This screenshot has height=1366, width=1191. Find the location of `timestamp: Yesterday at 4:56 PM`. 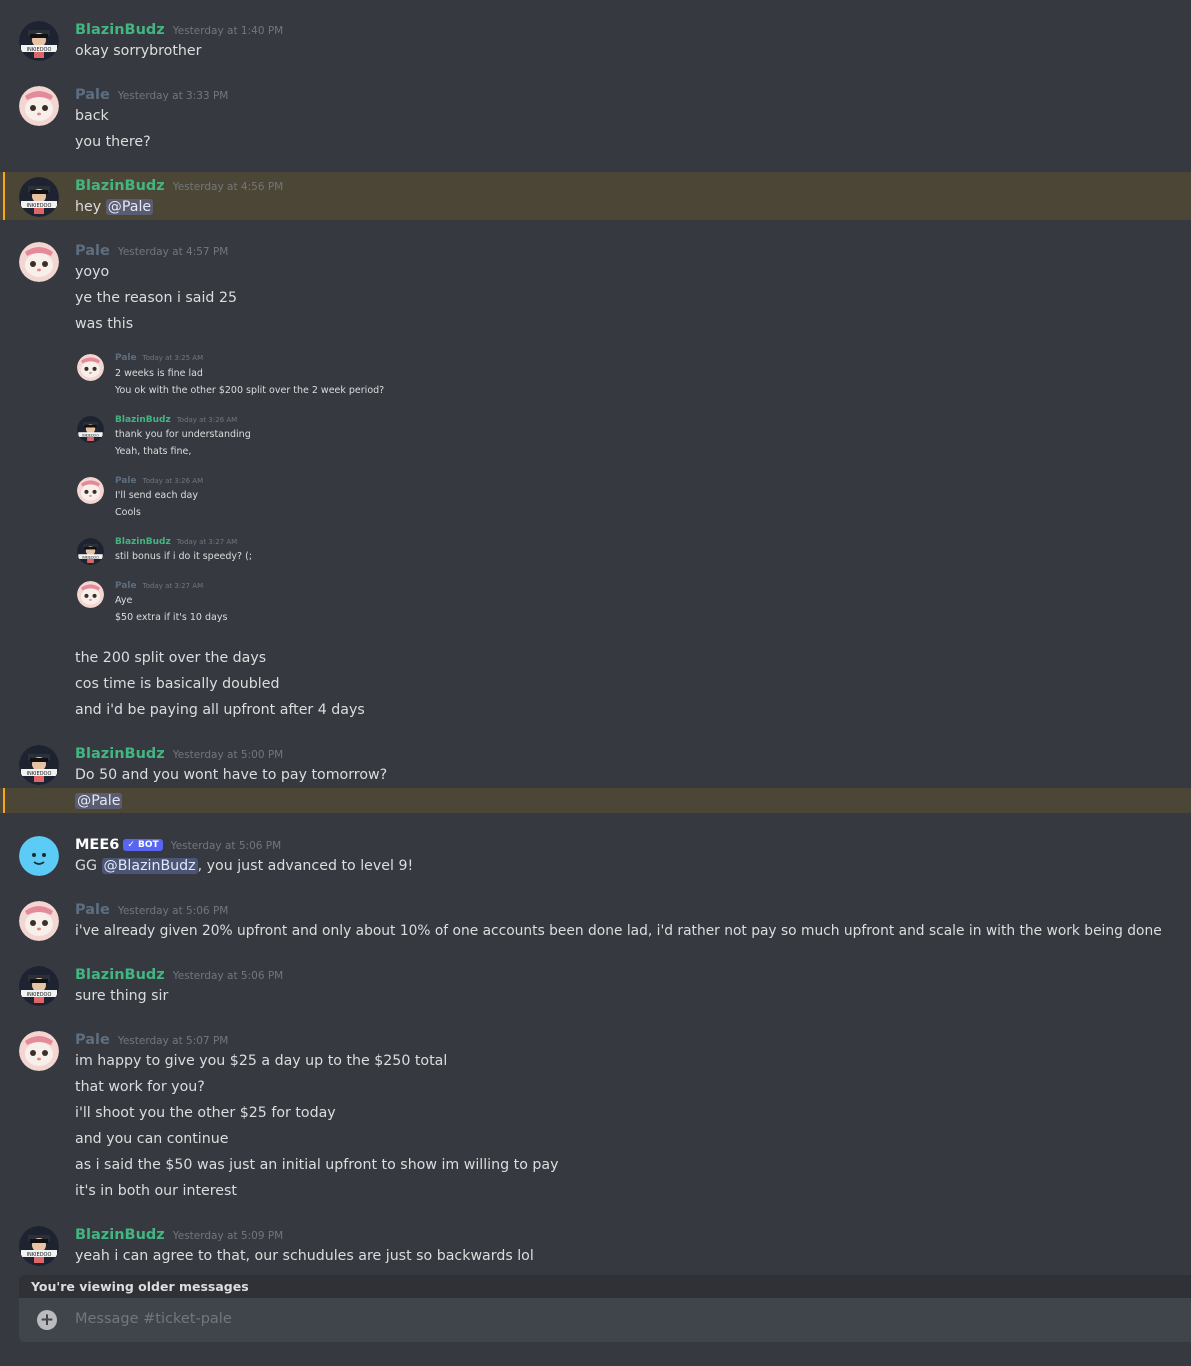

timestamp: Yesterday at 4:56 PM is located at coordinates (228, 187).